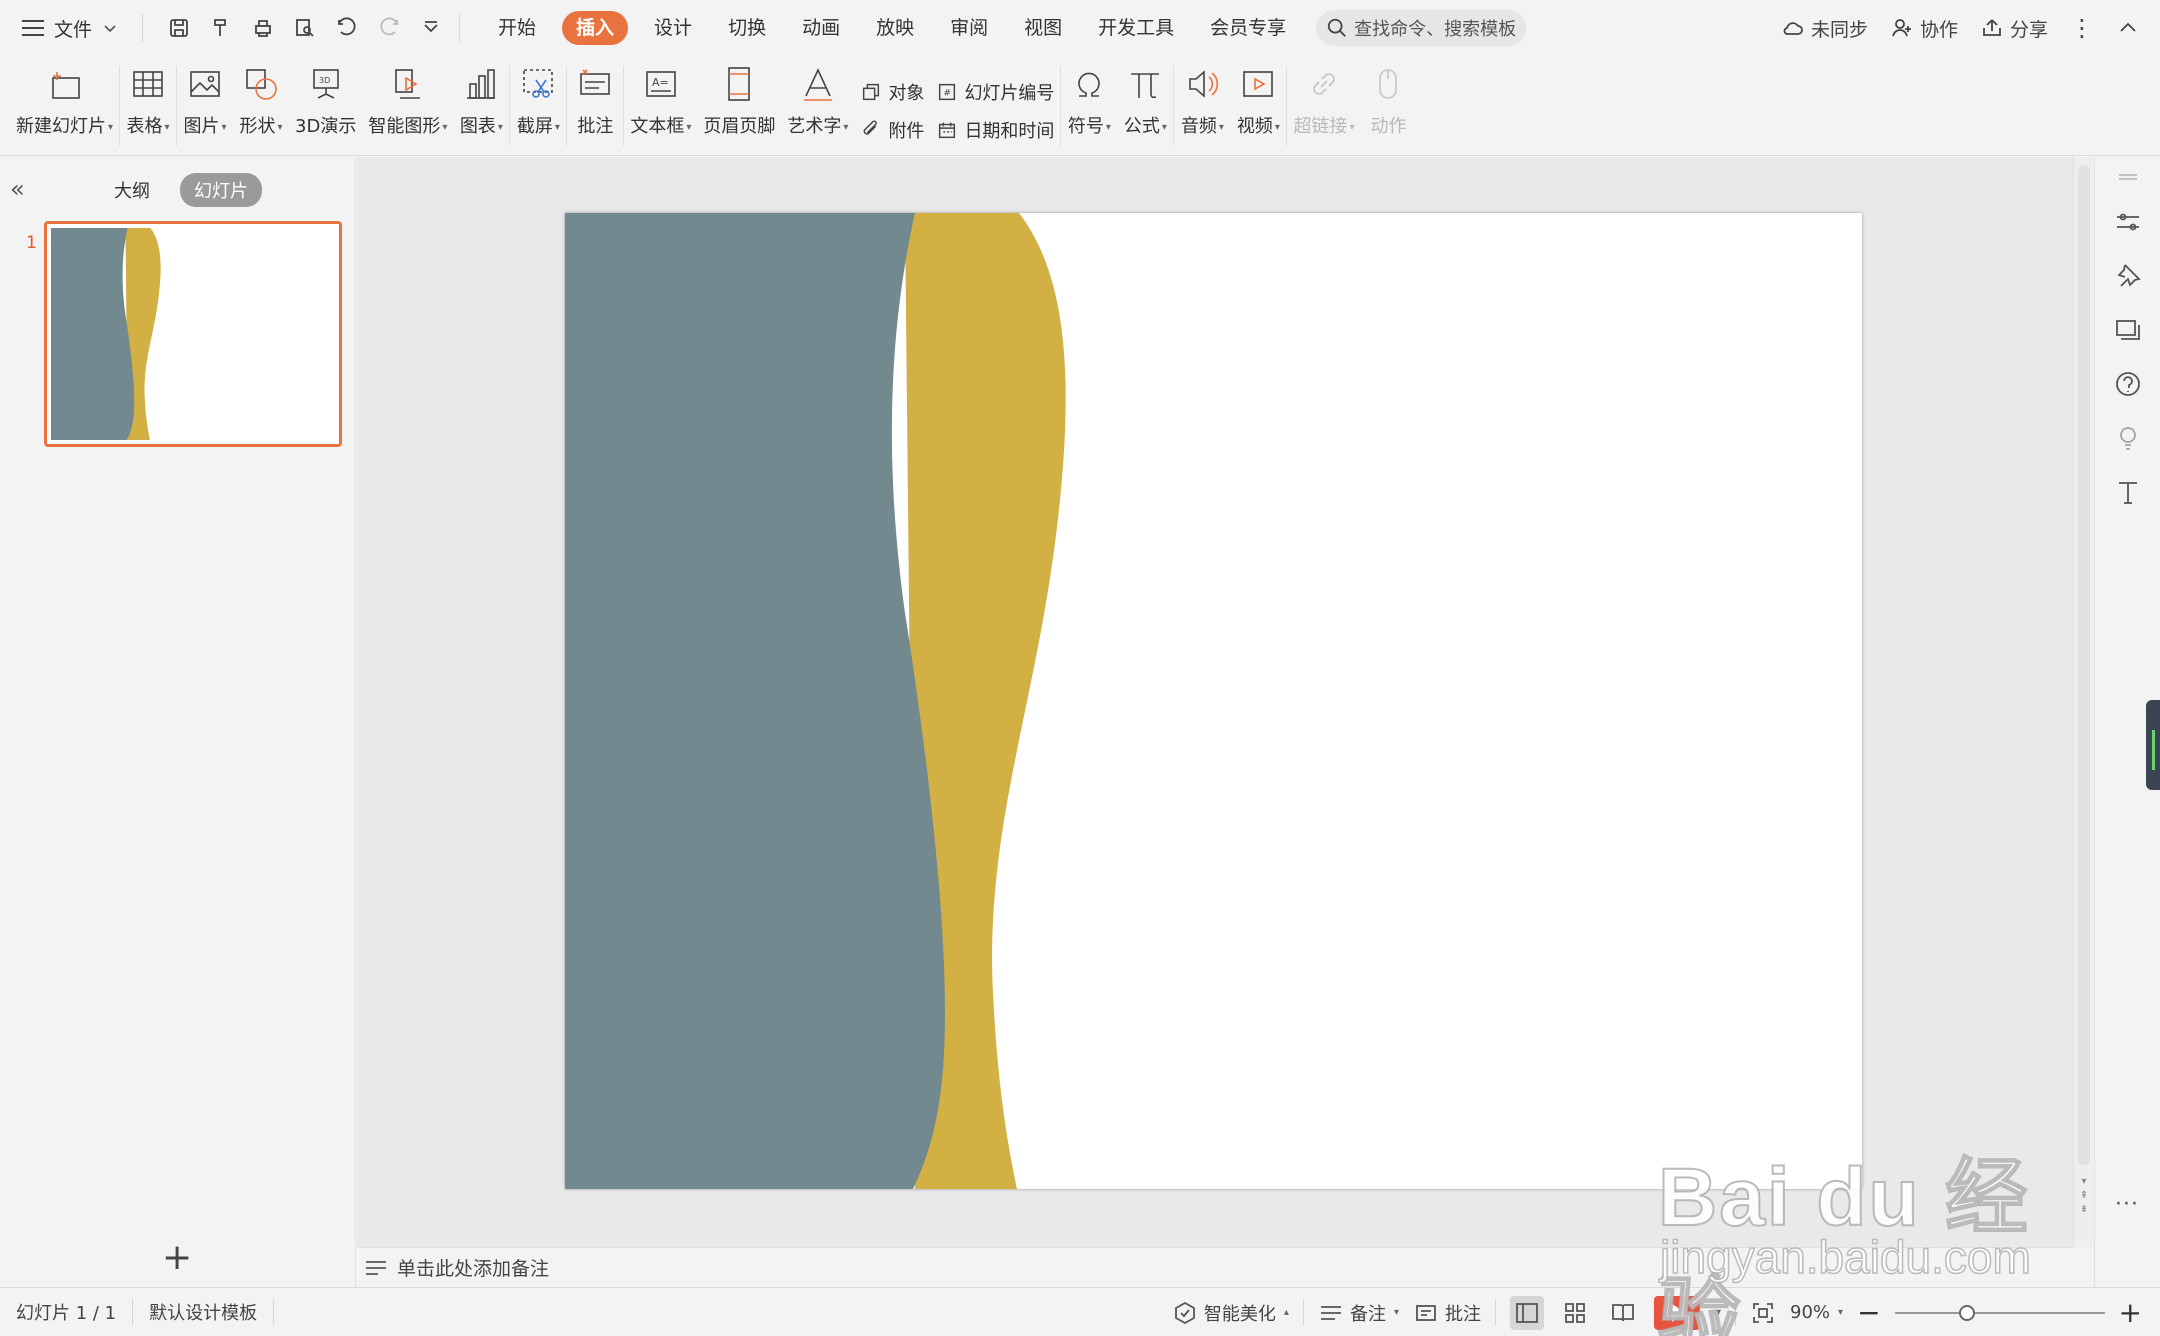 The image size is (2160, 1336). What do you see at coordinates (1202, 106) in the screenshot?
I see `audio-button: 音频 ▾` at bounding box center [1202, 106].